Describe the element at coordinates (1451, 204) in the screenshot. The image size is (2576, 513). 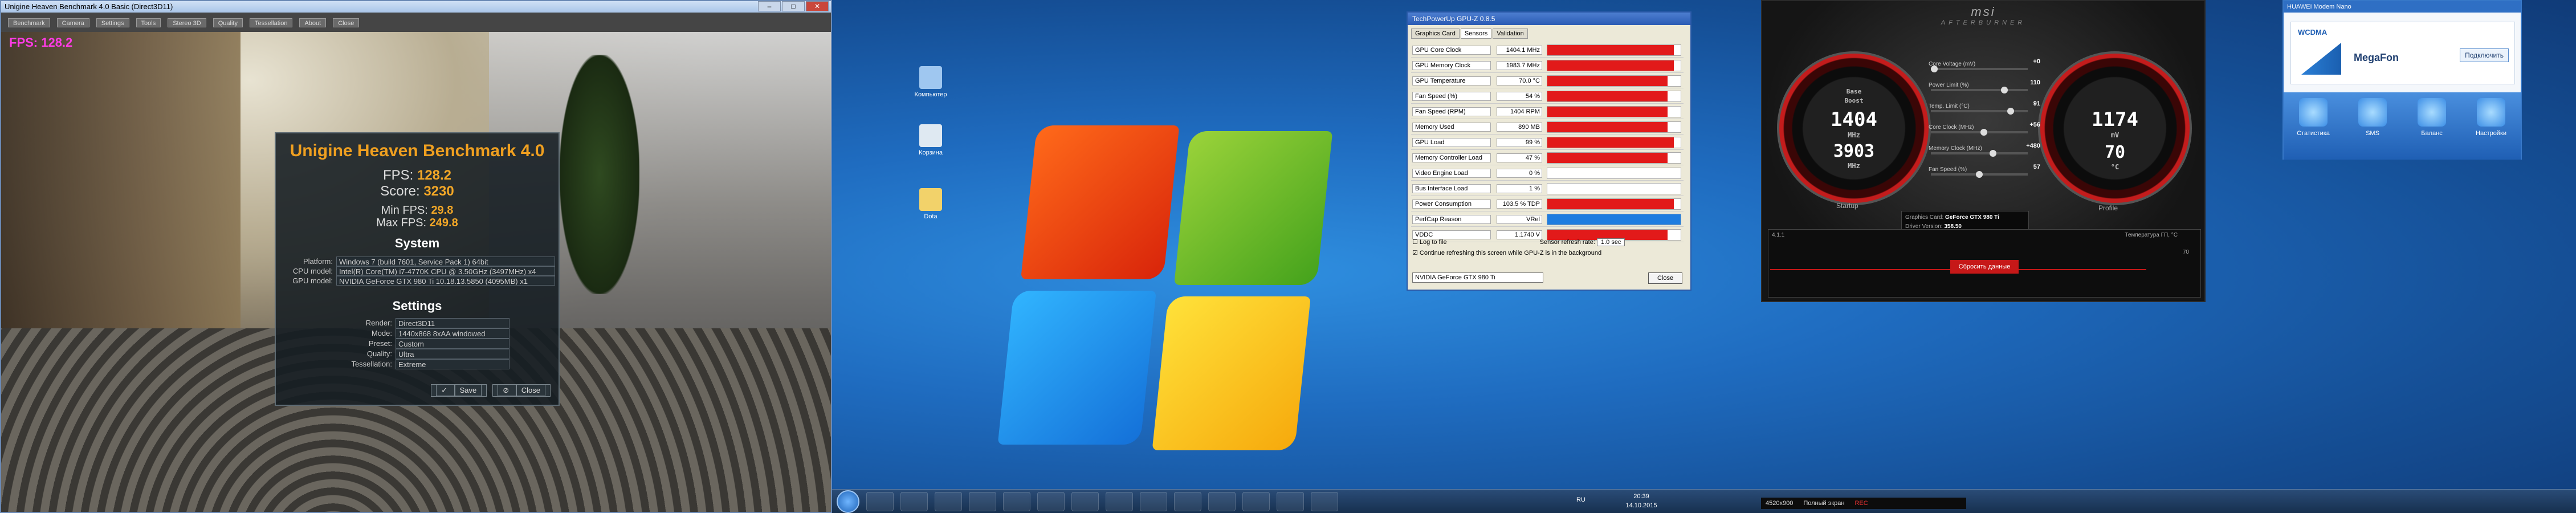
I see `sensor-label: Power Consumption` at that location.